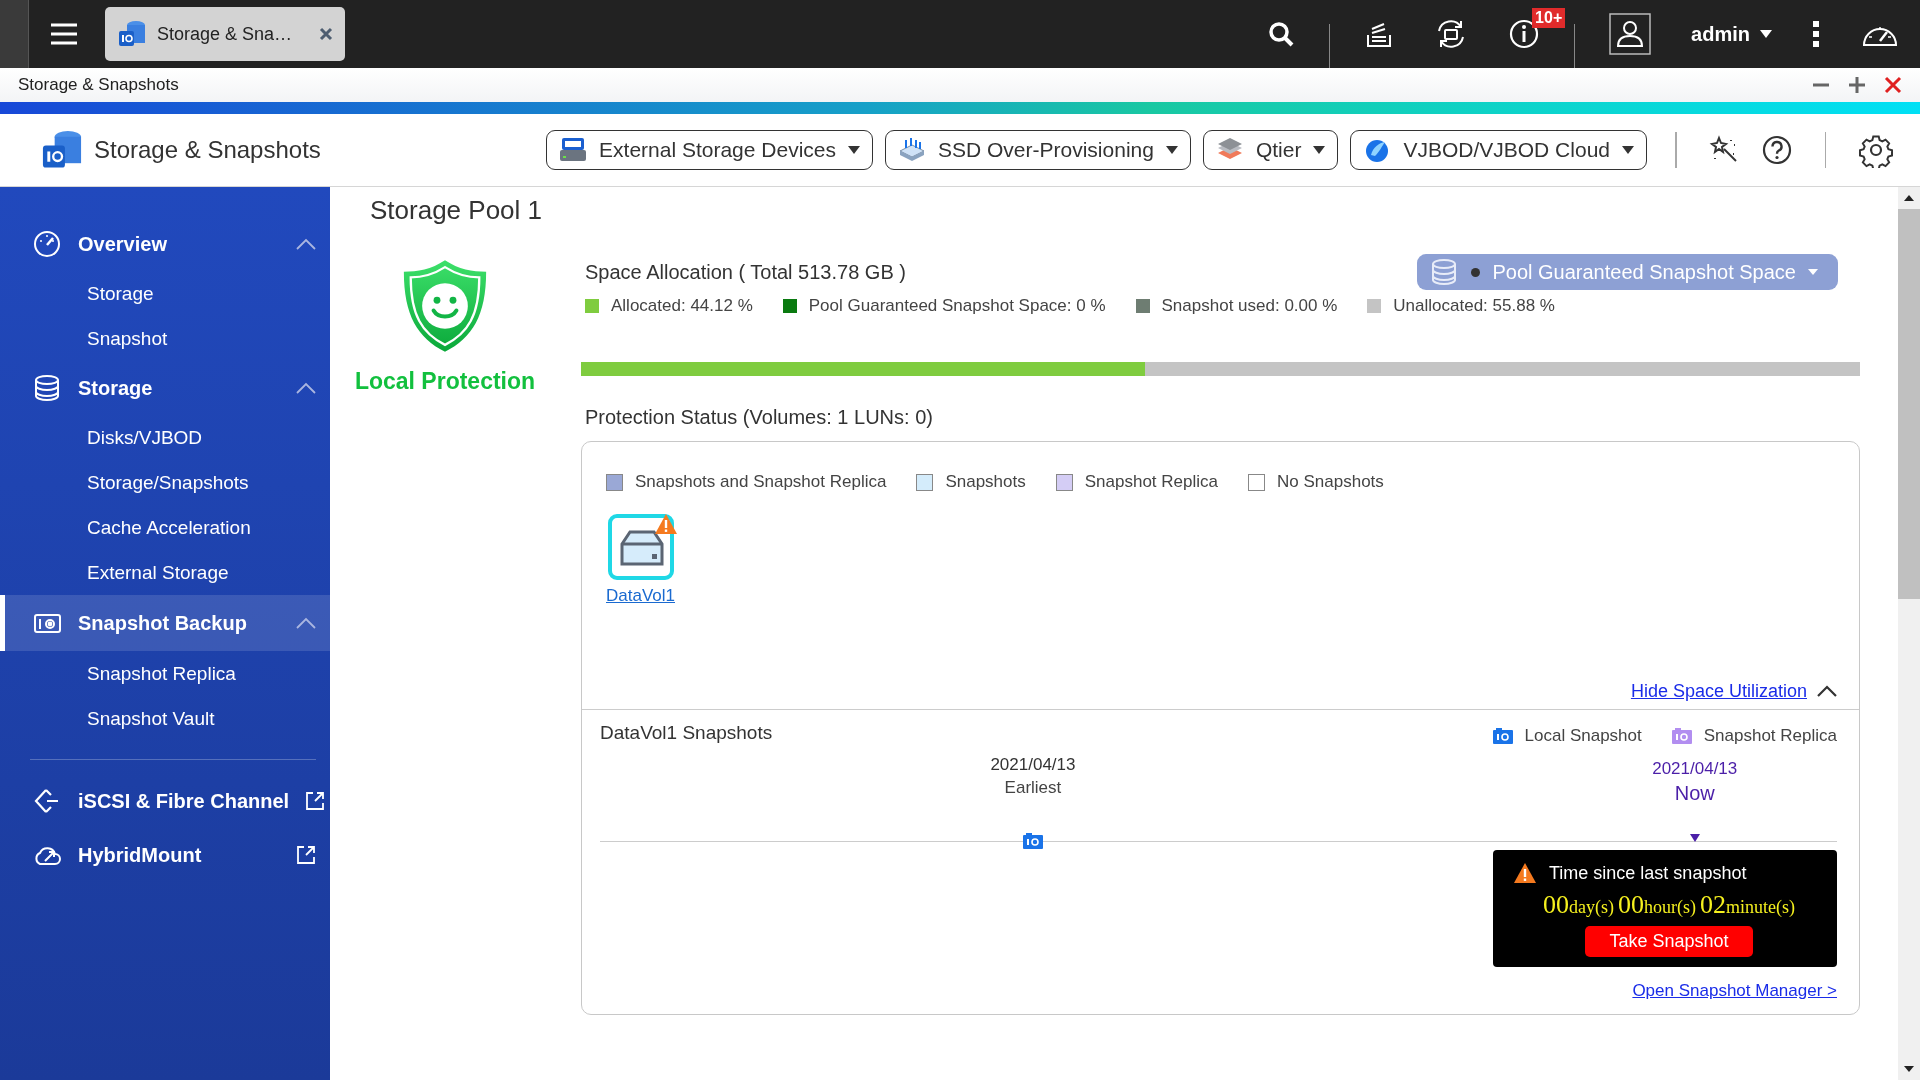  I want to click on sidebar-section: Overview, so click(165, 244).